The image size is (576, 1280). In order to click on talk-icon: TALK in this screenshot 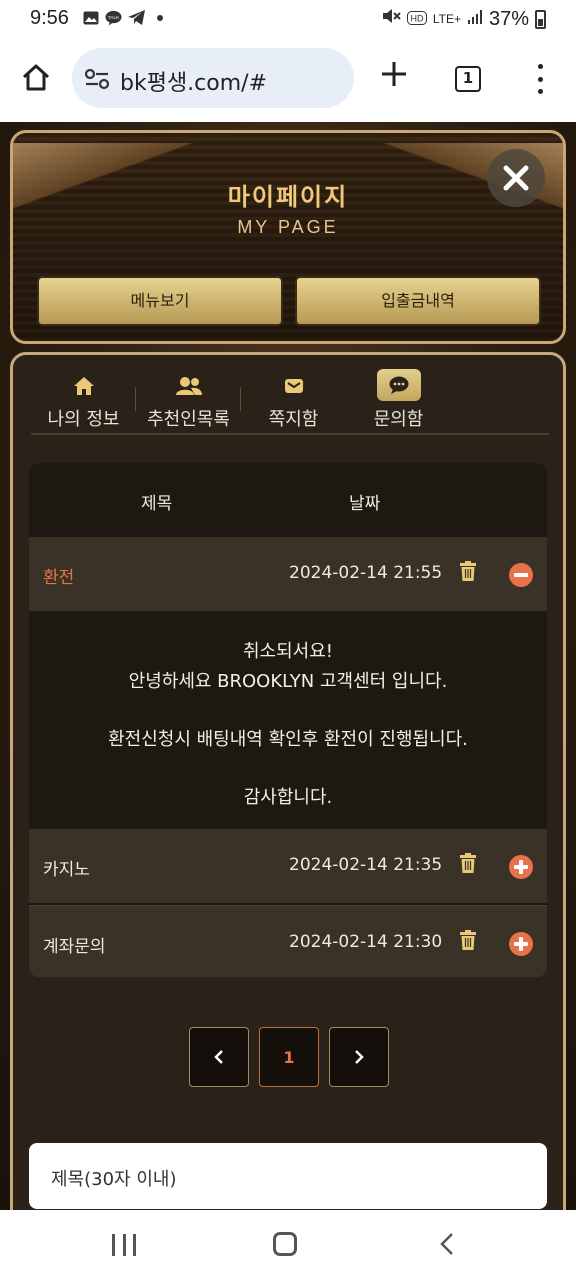, I will do `click(113, 17)`.